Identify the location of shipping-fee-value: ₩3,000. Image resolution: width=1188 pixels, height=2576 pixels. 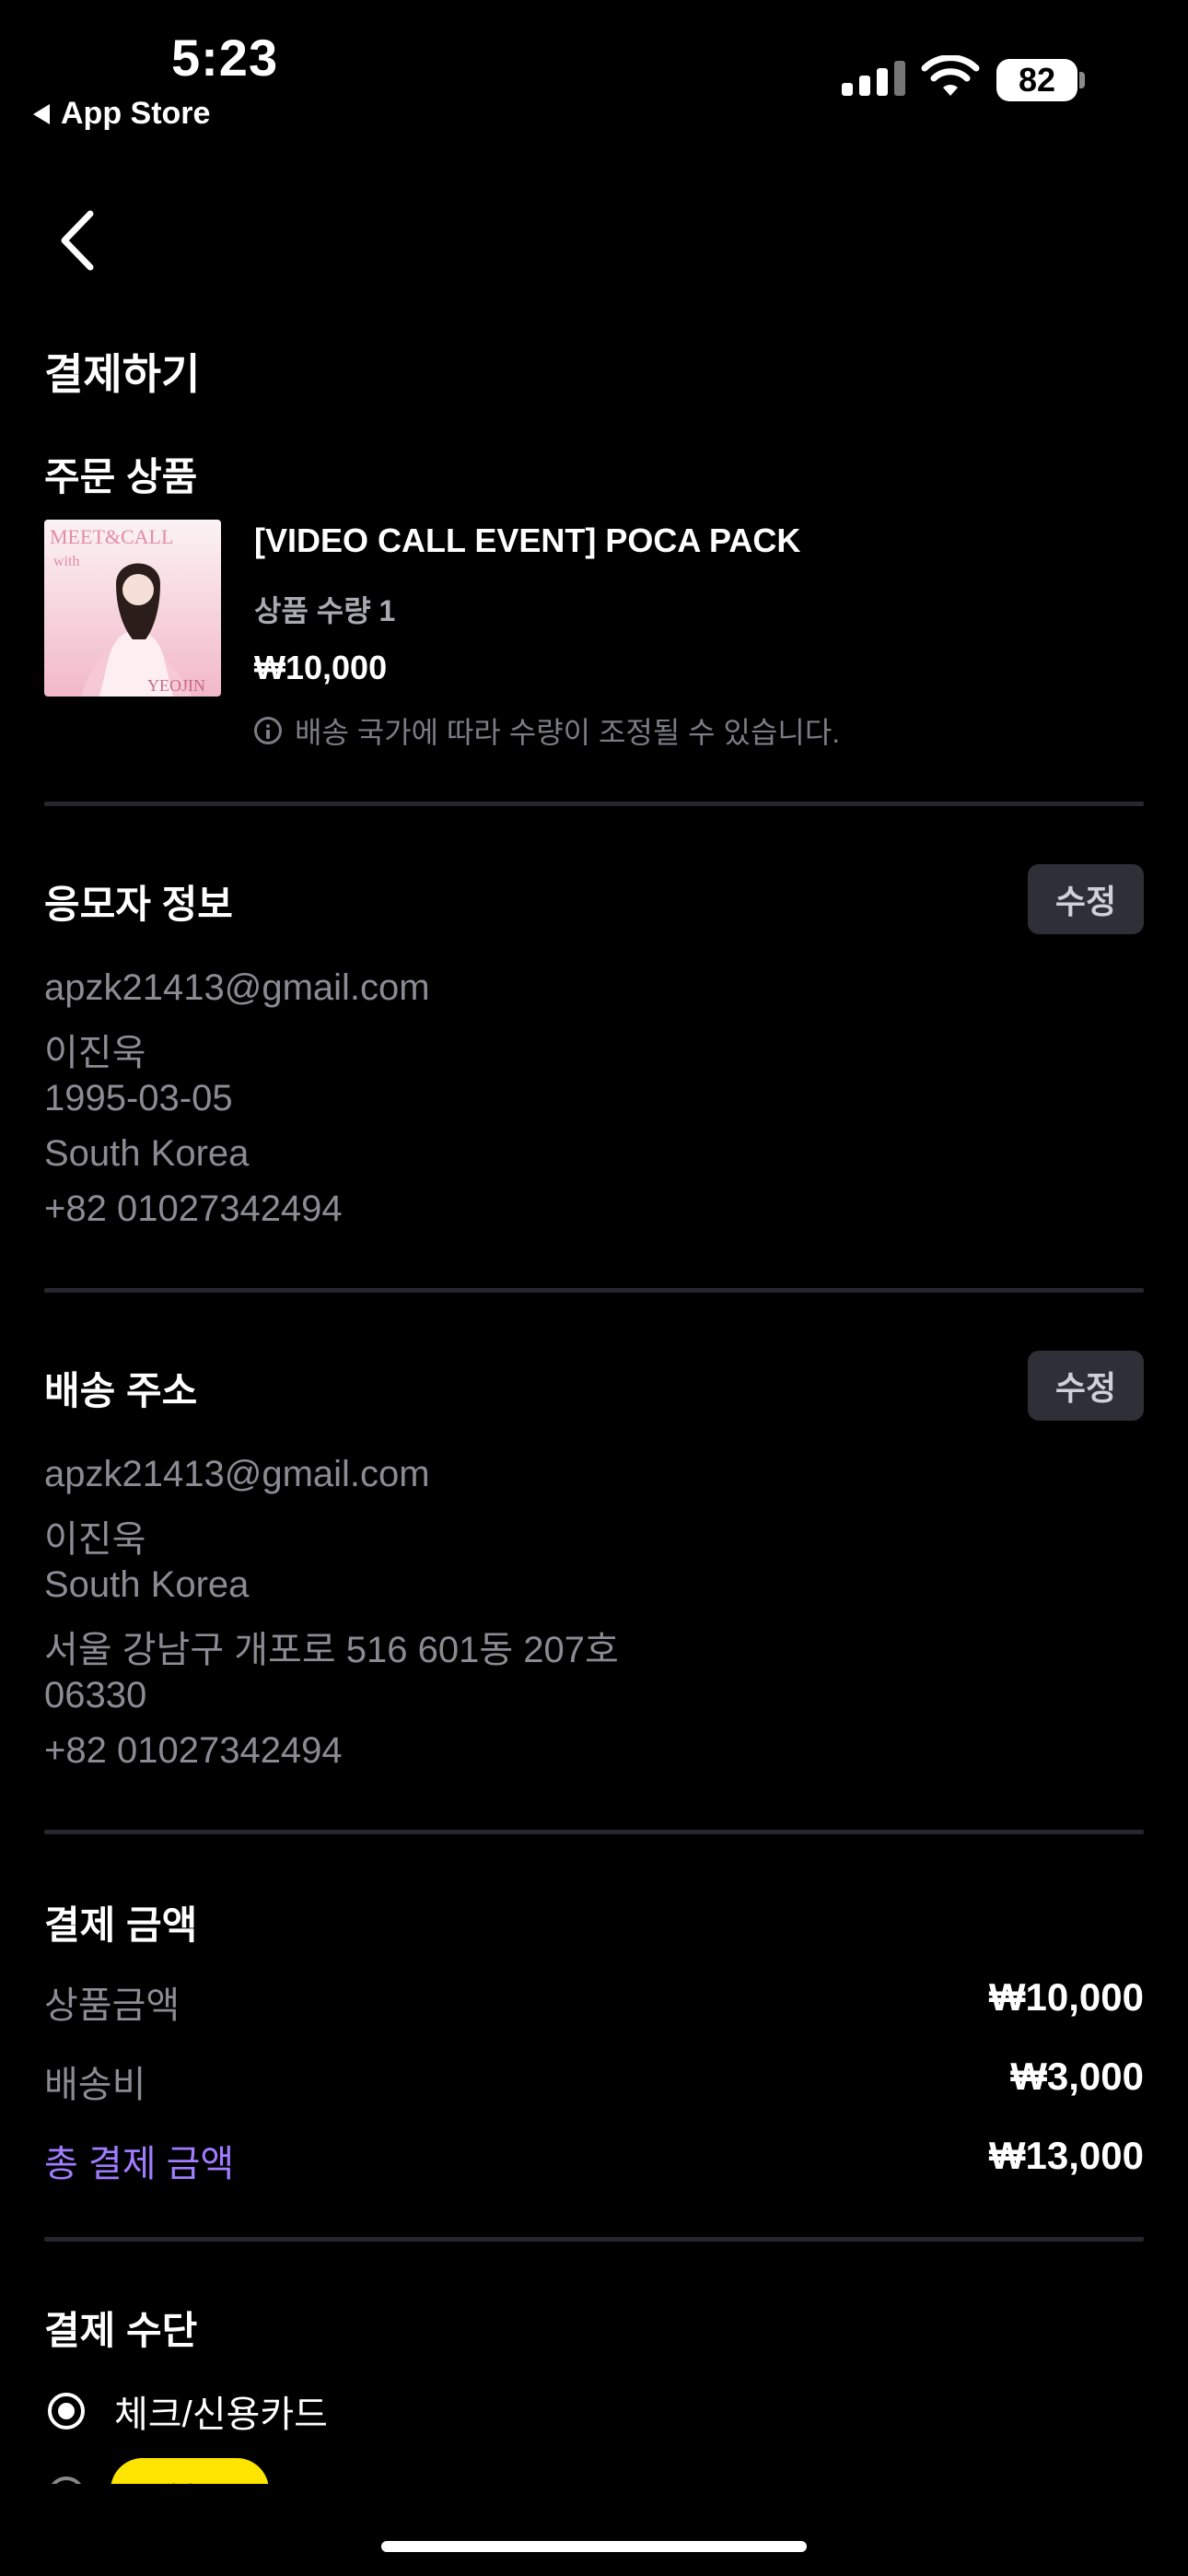
(1077, 2076).